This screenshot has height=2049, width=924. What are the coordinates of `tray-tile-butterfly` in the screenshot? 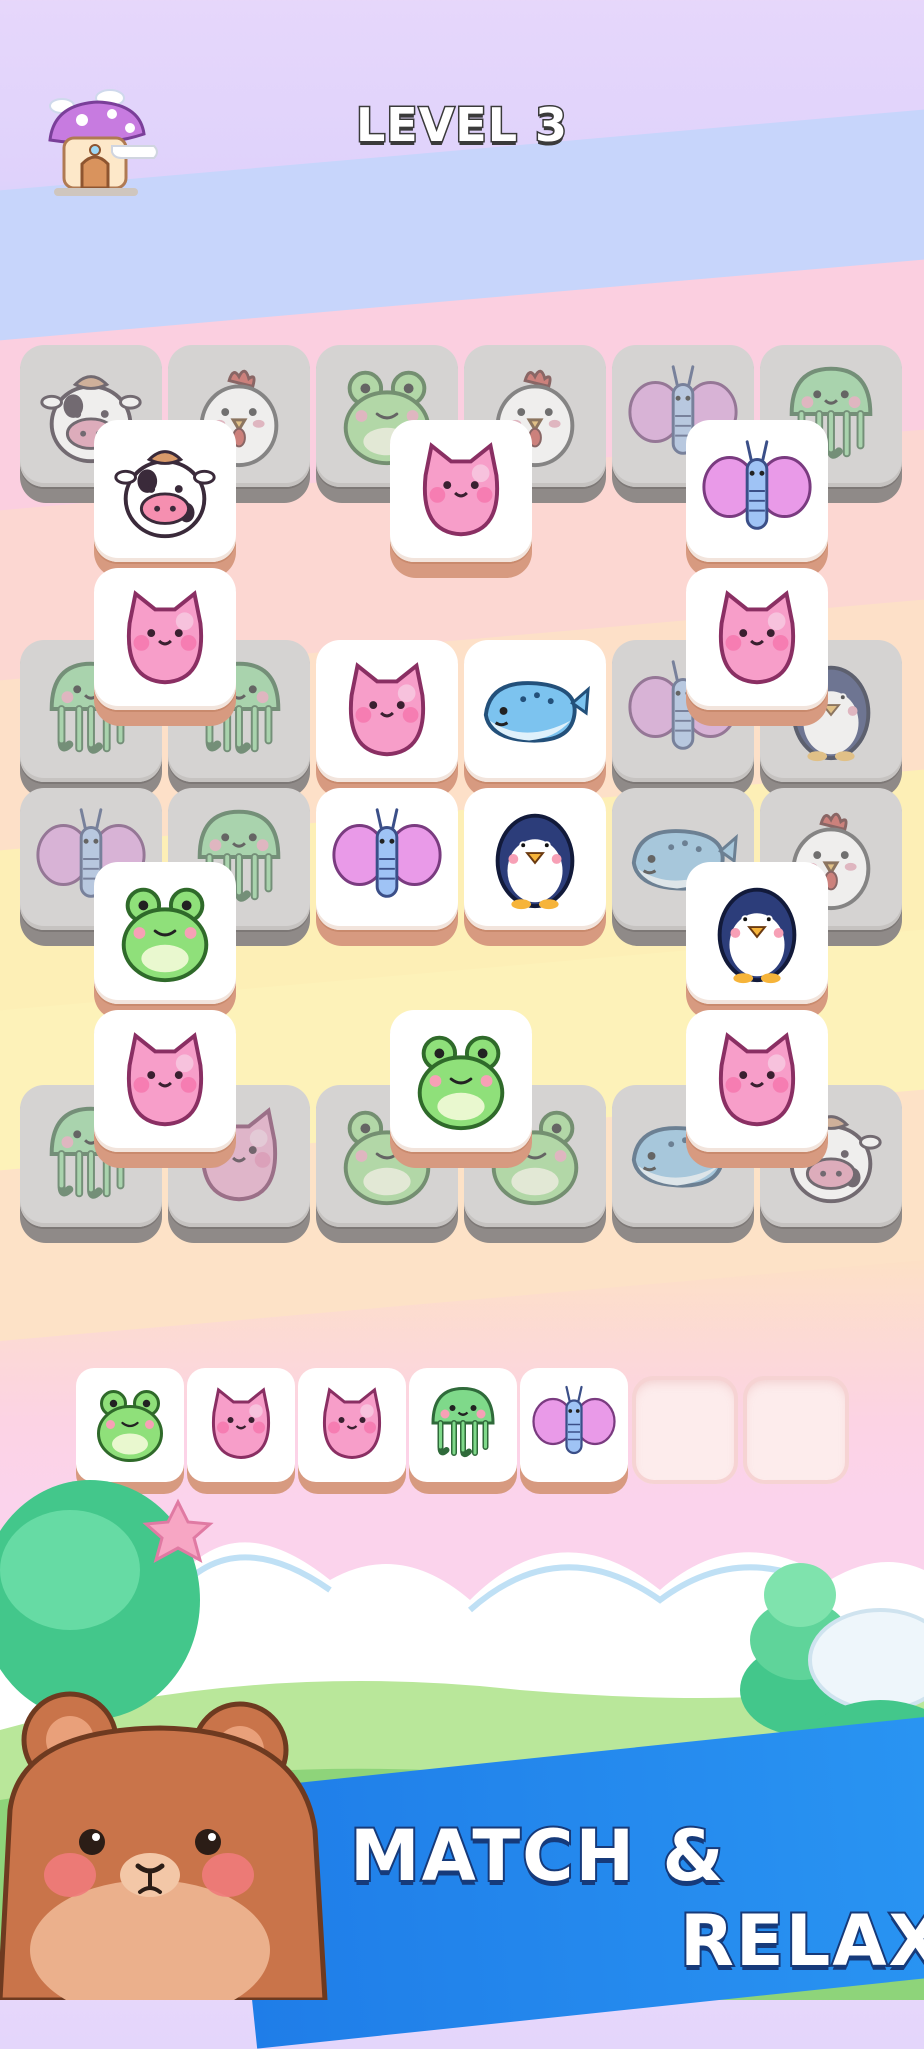 It's located at (574, 1431).